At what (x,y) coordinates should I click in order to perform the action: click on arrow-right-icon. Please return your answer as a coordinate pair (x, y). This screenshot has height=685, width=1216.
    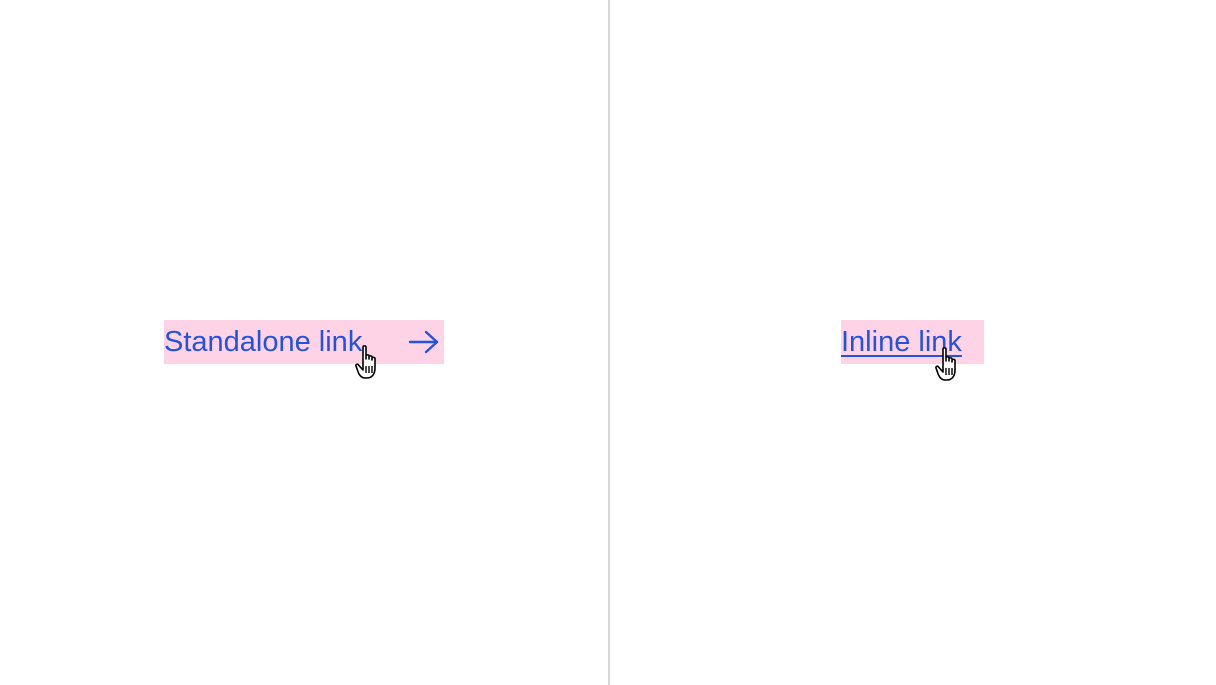
    Looking at the image, I should click on (423, 342).